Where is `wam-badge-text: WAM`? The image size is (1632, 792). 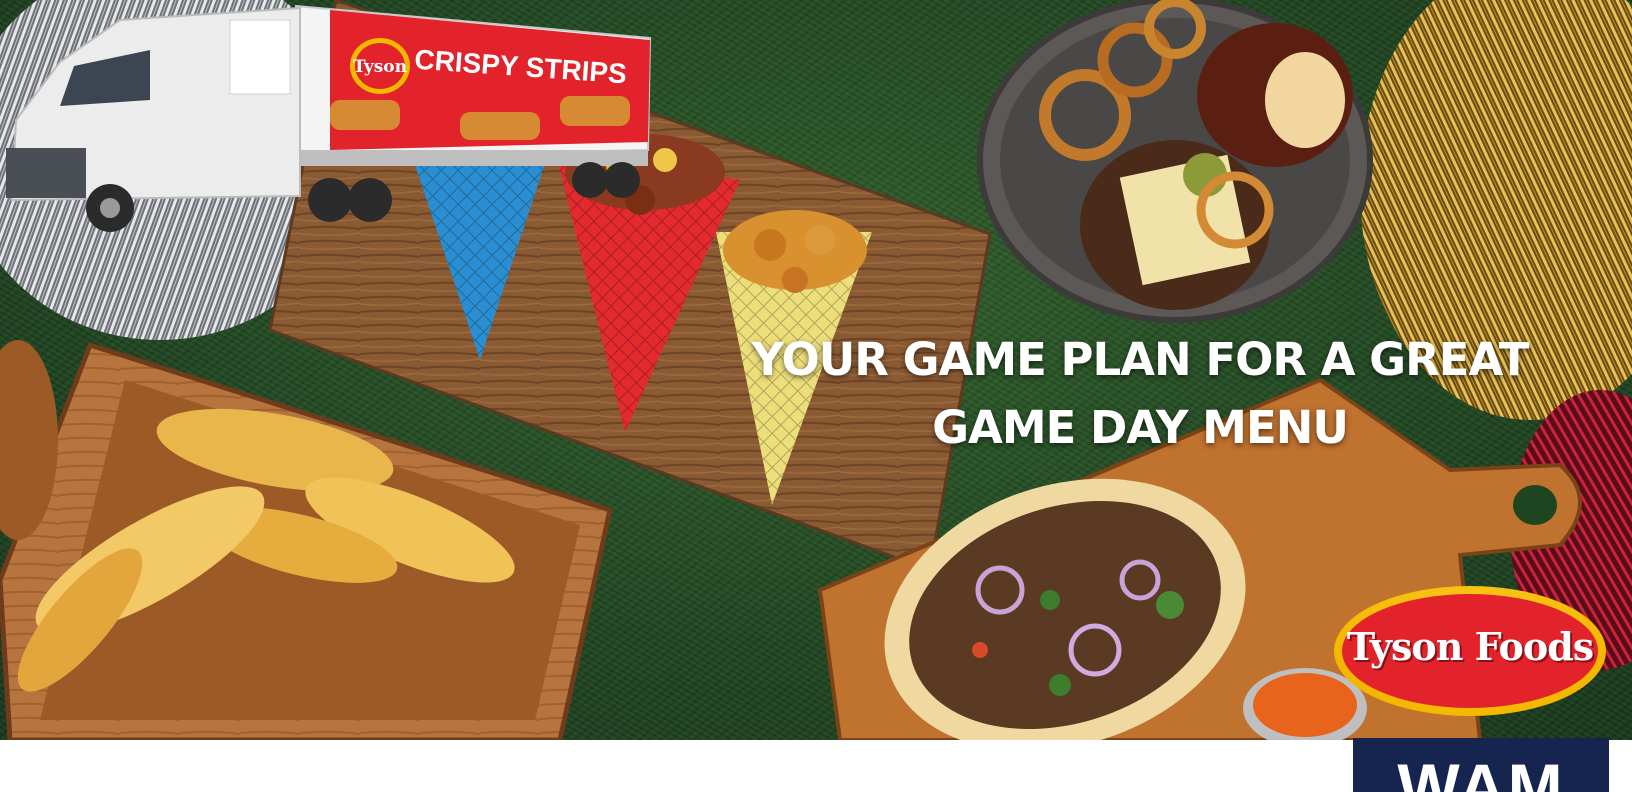
wam-badge-text: WAM is located at coordinates (1481, 771).